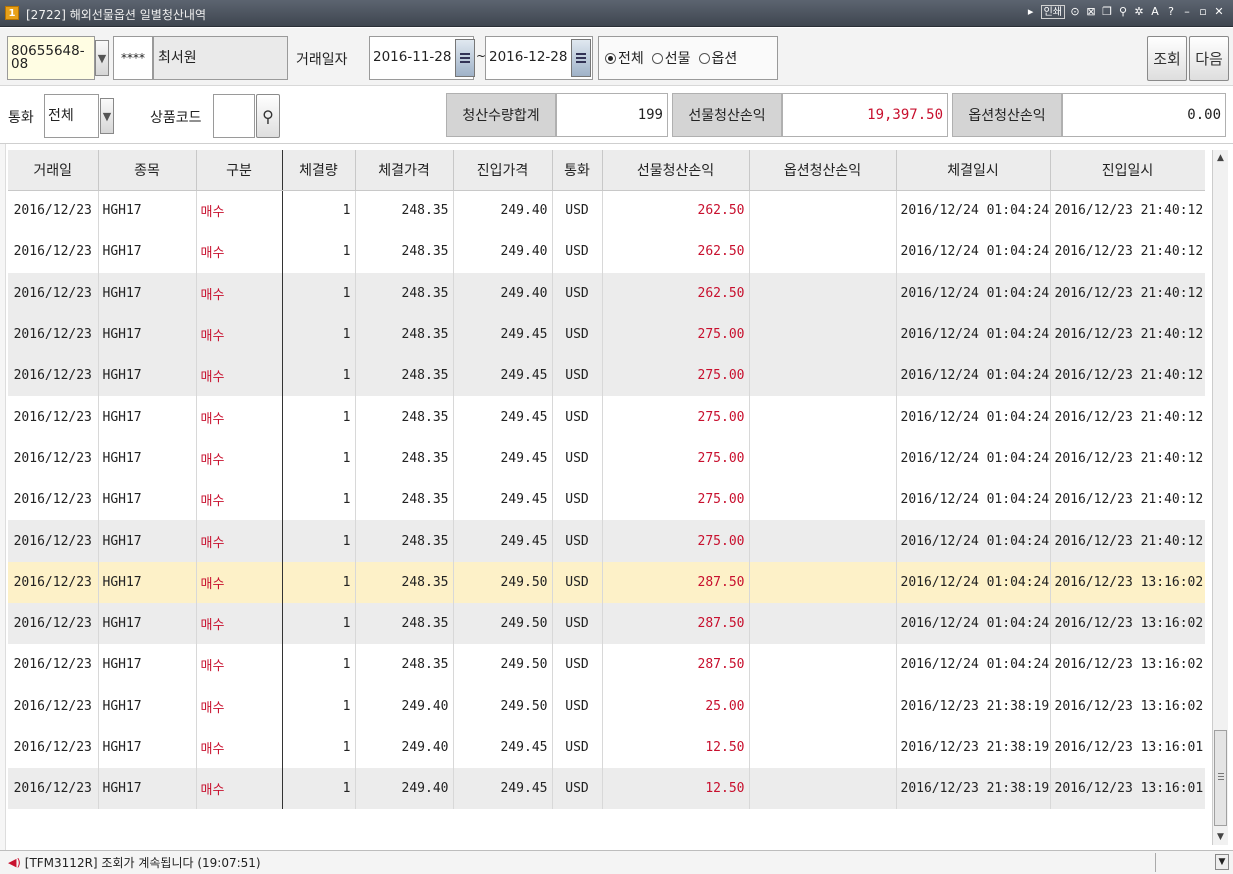  Describe the element at coordinates (268, 116) in the screenshot. I see `search-icon: ⚲` at that location.